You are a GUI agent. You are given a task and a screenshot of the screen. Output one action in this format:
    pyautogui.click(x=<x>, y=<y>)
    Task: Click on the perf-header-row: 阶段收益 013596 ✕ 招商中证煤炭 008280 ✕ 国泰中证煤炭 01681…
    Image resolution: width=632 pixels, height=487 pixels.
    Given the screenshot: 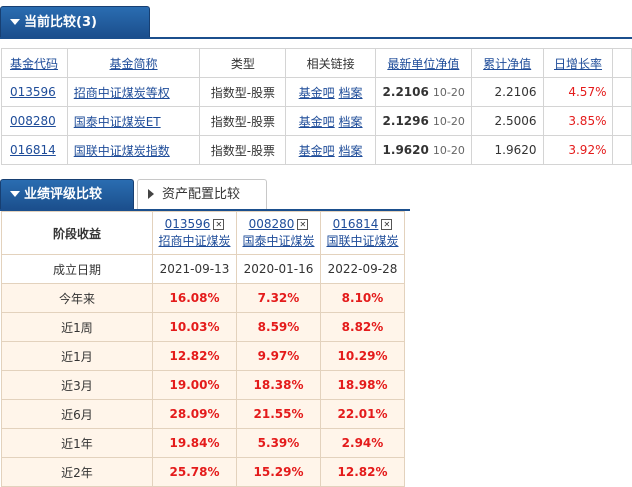 What is the action you would take?
    pyautogui.click(x=203, y=233)
    